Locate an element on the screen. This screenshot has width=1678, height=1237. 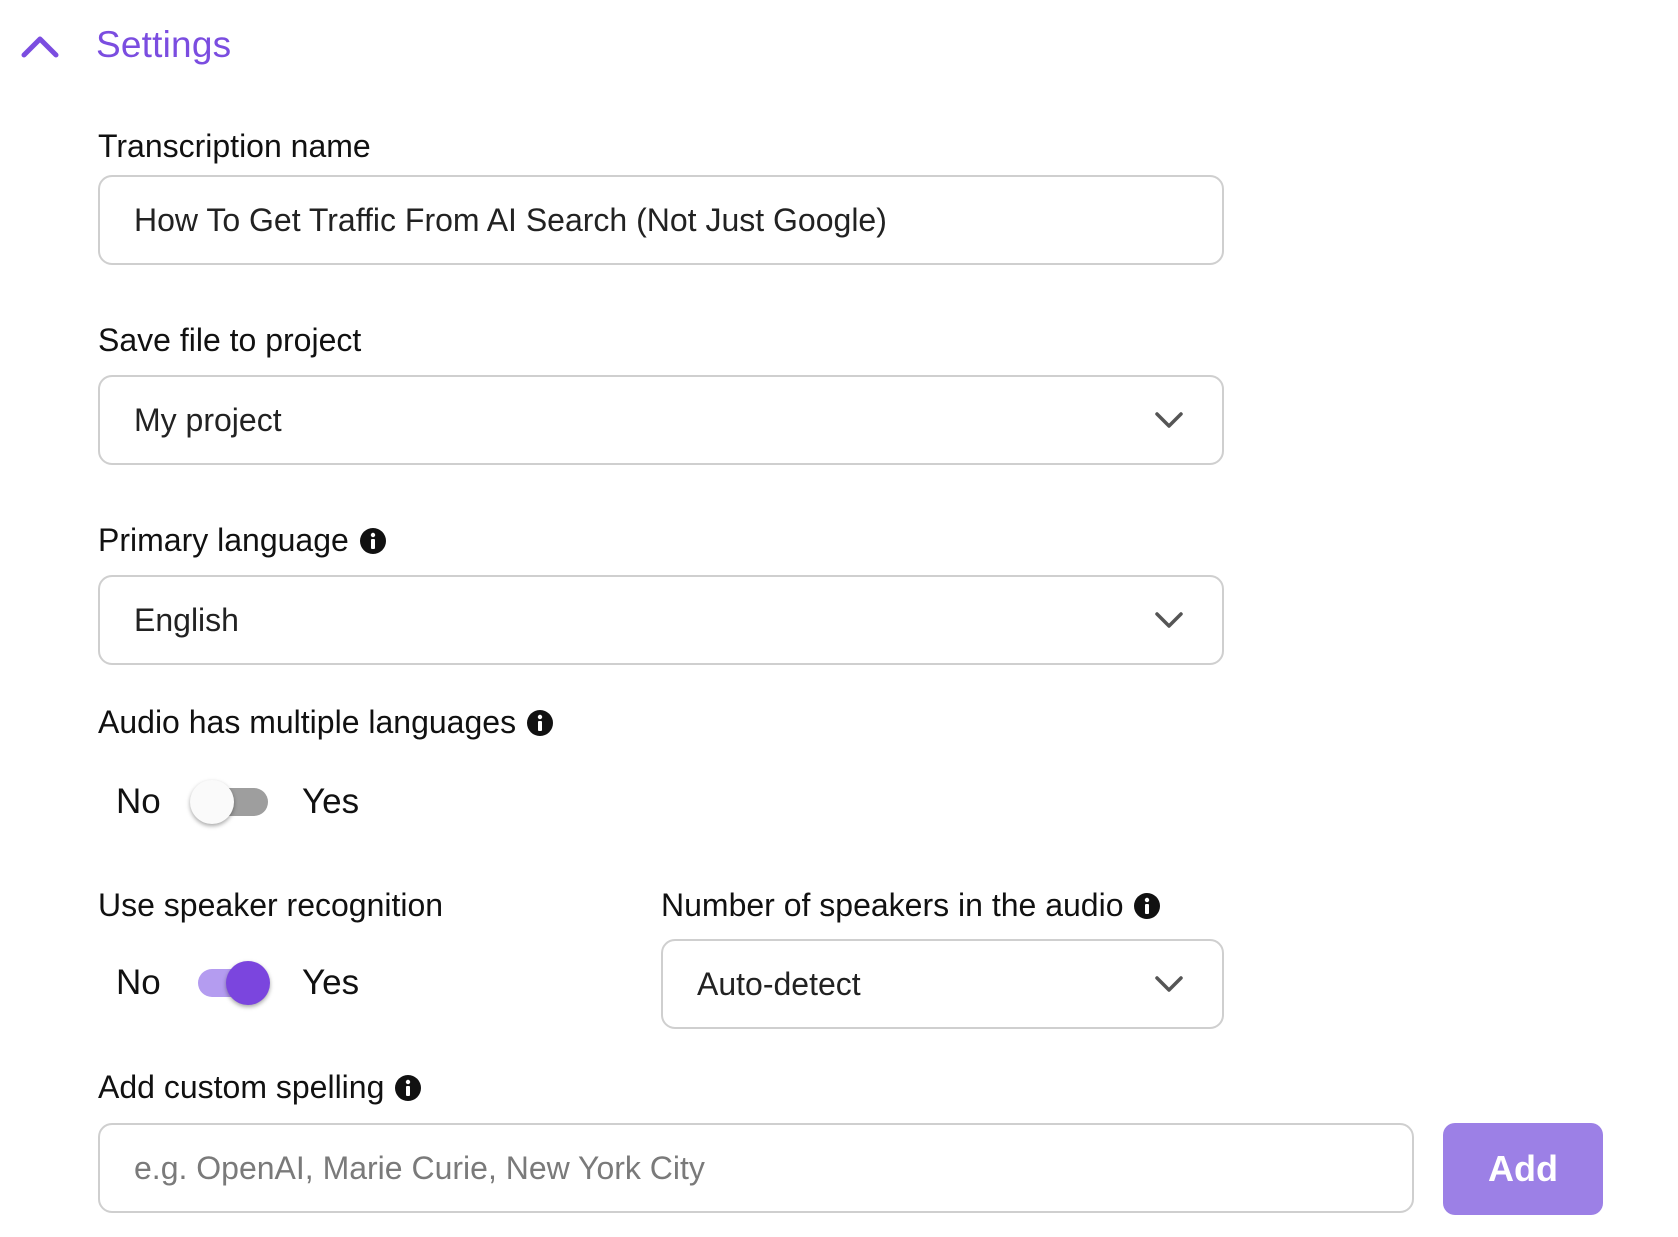
project-selected-value: My project is located at coordinates (208, 419).